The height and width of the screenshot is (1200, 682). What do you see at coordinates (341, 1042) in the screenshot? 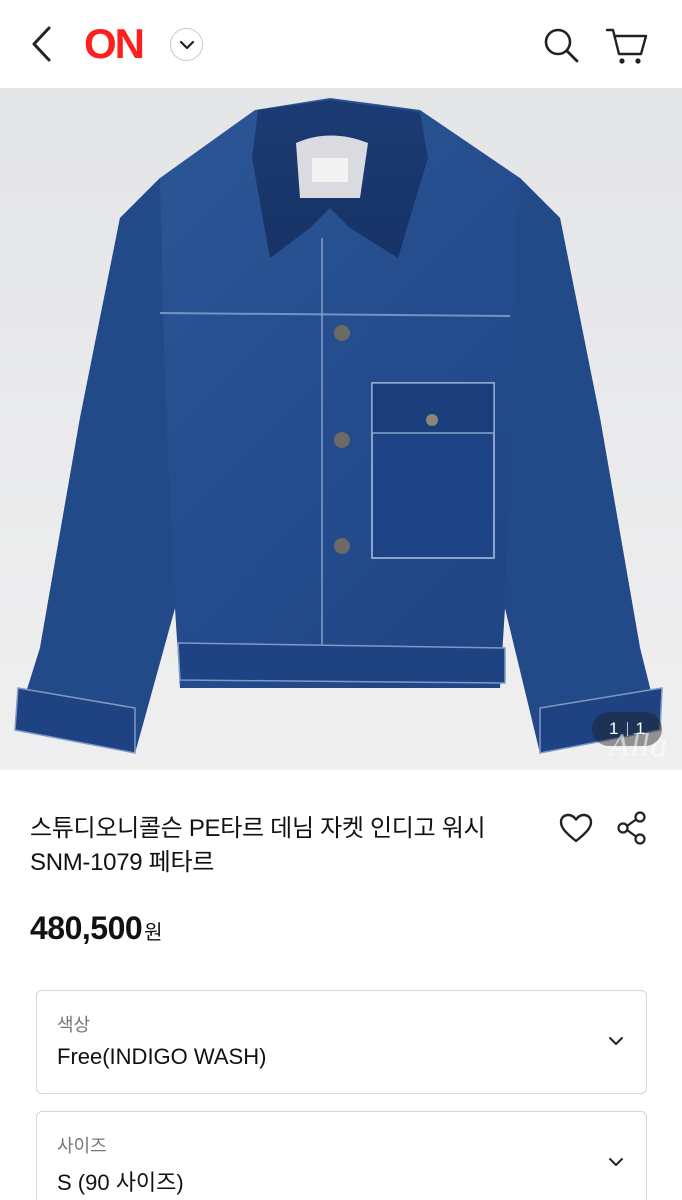
I see `color-select: 색상 Free(INDIGO WASH)` at bounding box center [341, 1042].